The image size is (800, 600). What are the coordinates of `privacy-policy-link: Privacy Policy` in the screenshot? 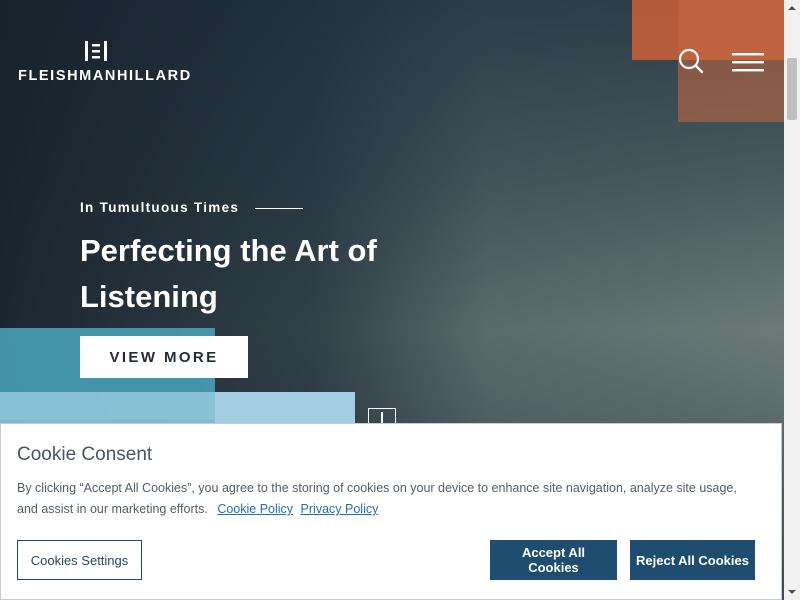 It's located at (340, 509).